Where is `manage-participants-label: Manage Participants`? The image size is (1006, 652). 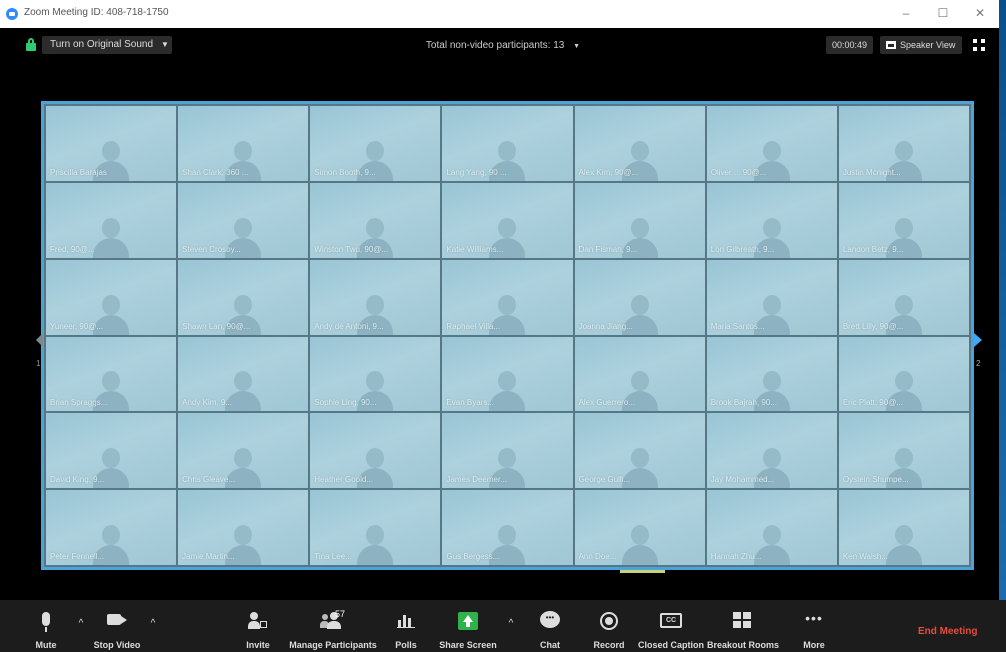
manage-participants-label: Manage Participants is located at coordinates (333, 645).